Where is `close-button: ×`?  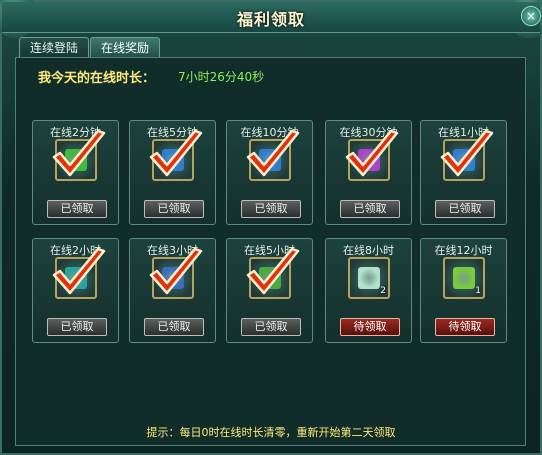
close-button: × is located at coordinates (531, 16).